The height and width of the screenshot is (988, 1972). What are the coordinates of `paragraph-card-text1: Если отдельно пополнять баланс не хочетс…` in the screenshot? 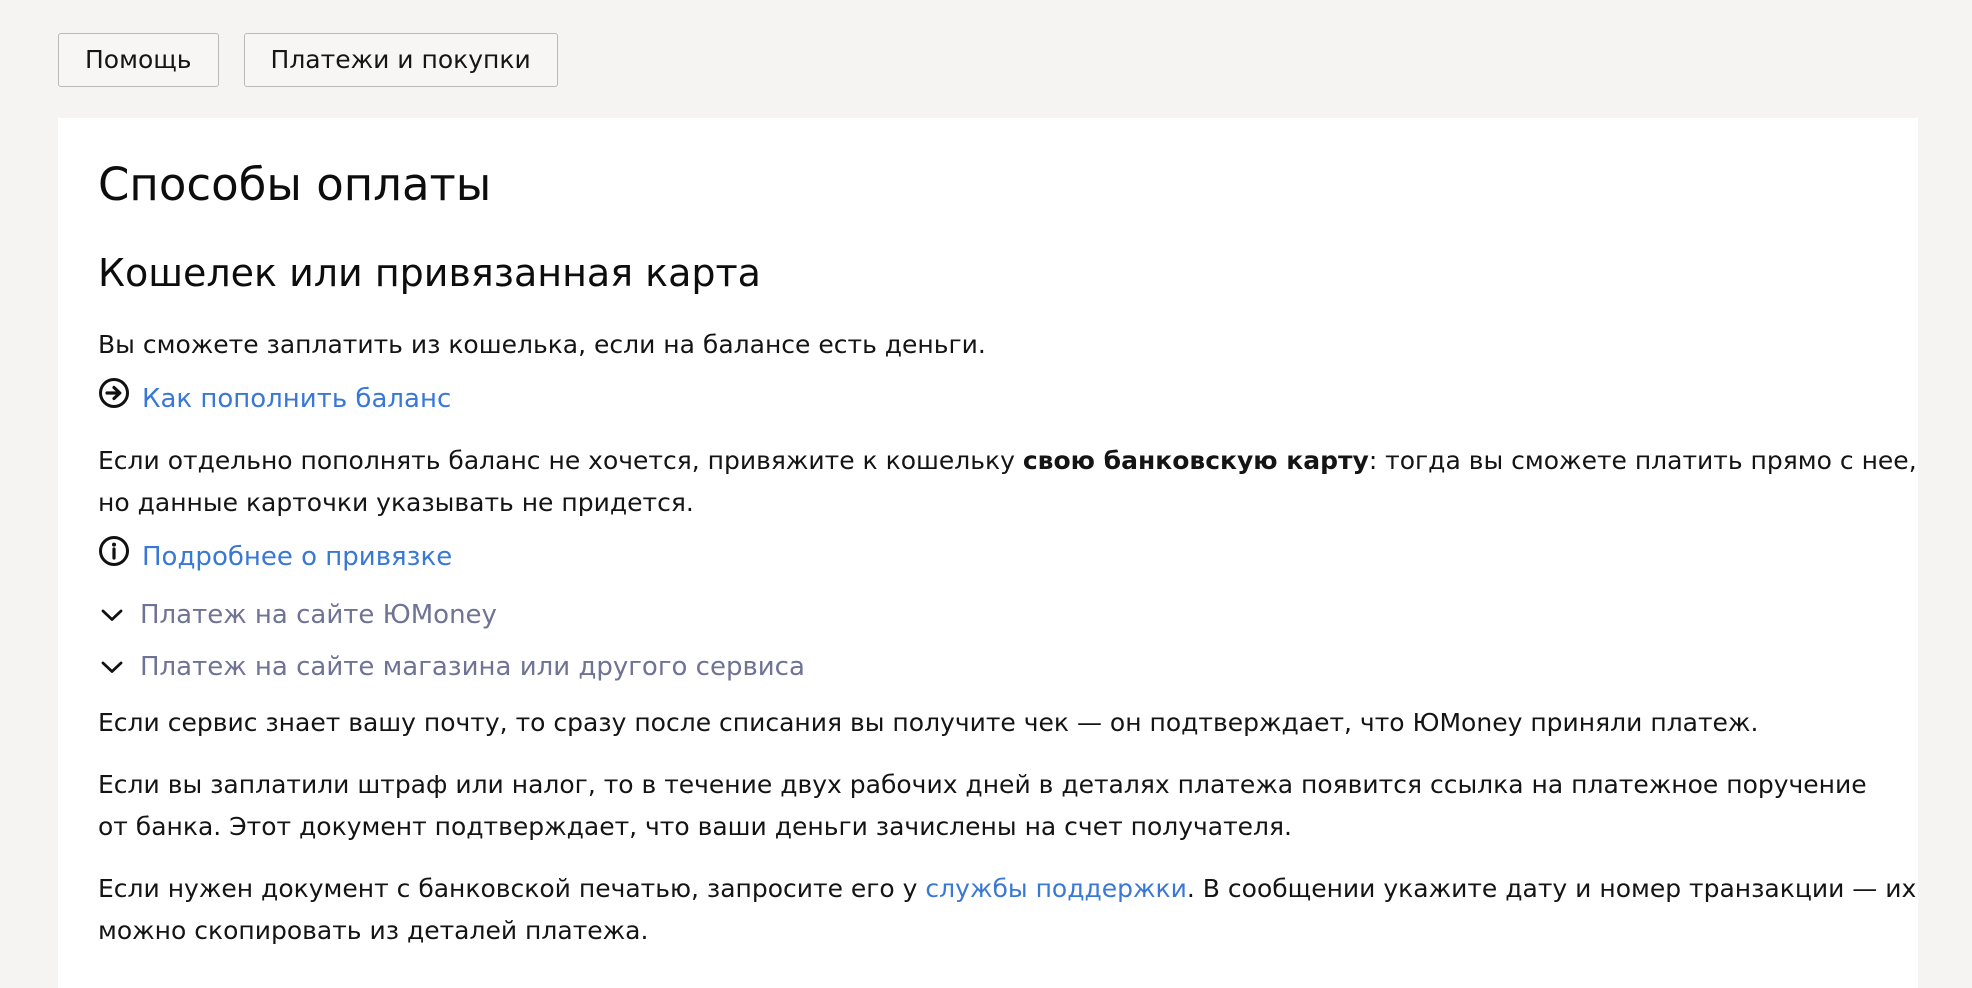 It's located at (560, 460).